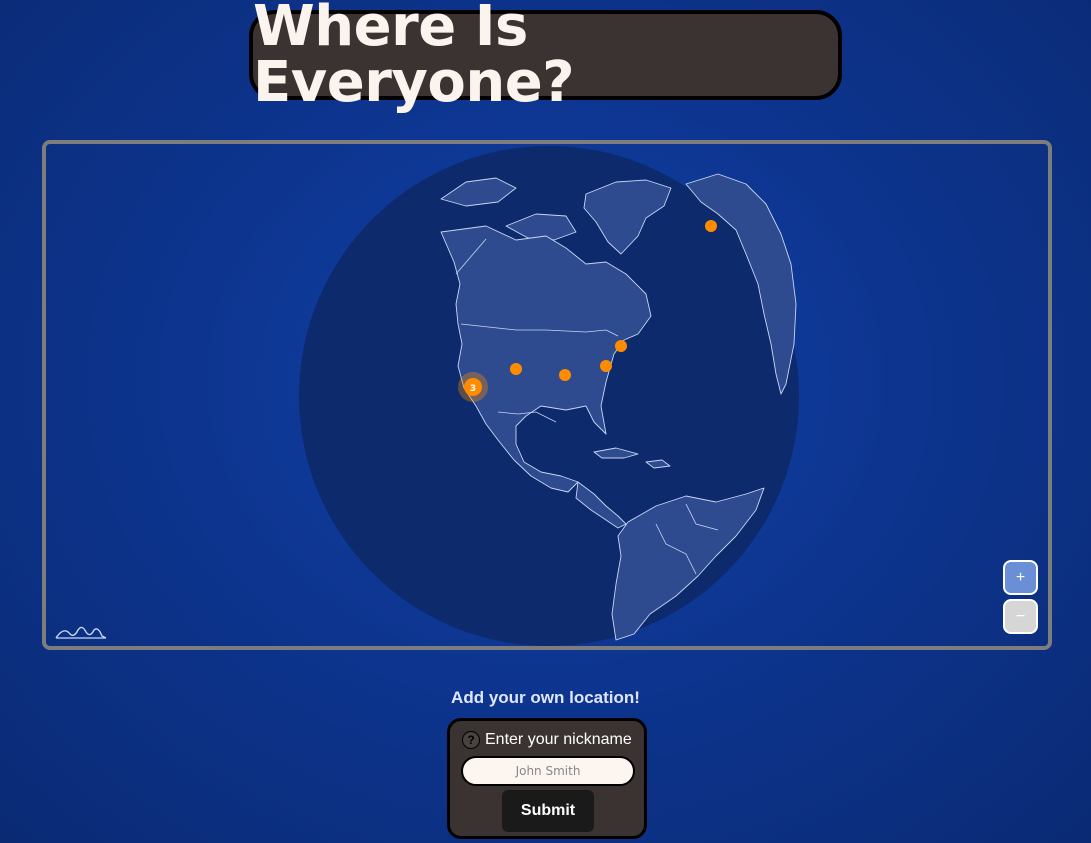 Image resolution: width=1091 pixels, height=843 pixels. I want to click on marker-cluster: 3, so click(473, 387).